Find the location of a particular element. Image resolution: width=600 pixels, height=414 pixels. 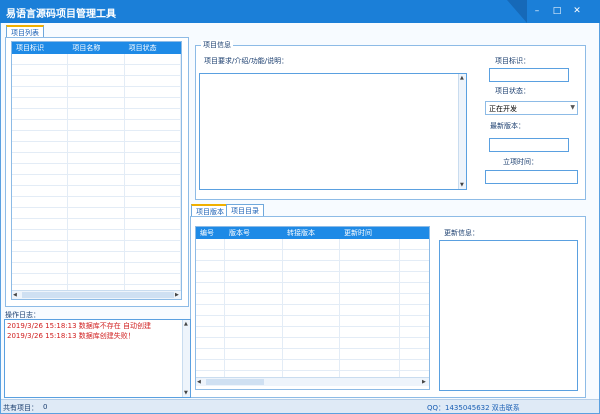

contact-link: QQ：1435045632 双击联系 is located at coordinates (473, 408).